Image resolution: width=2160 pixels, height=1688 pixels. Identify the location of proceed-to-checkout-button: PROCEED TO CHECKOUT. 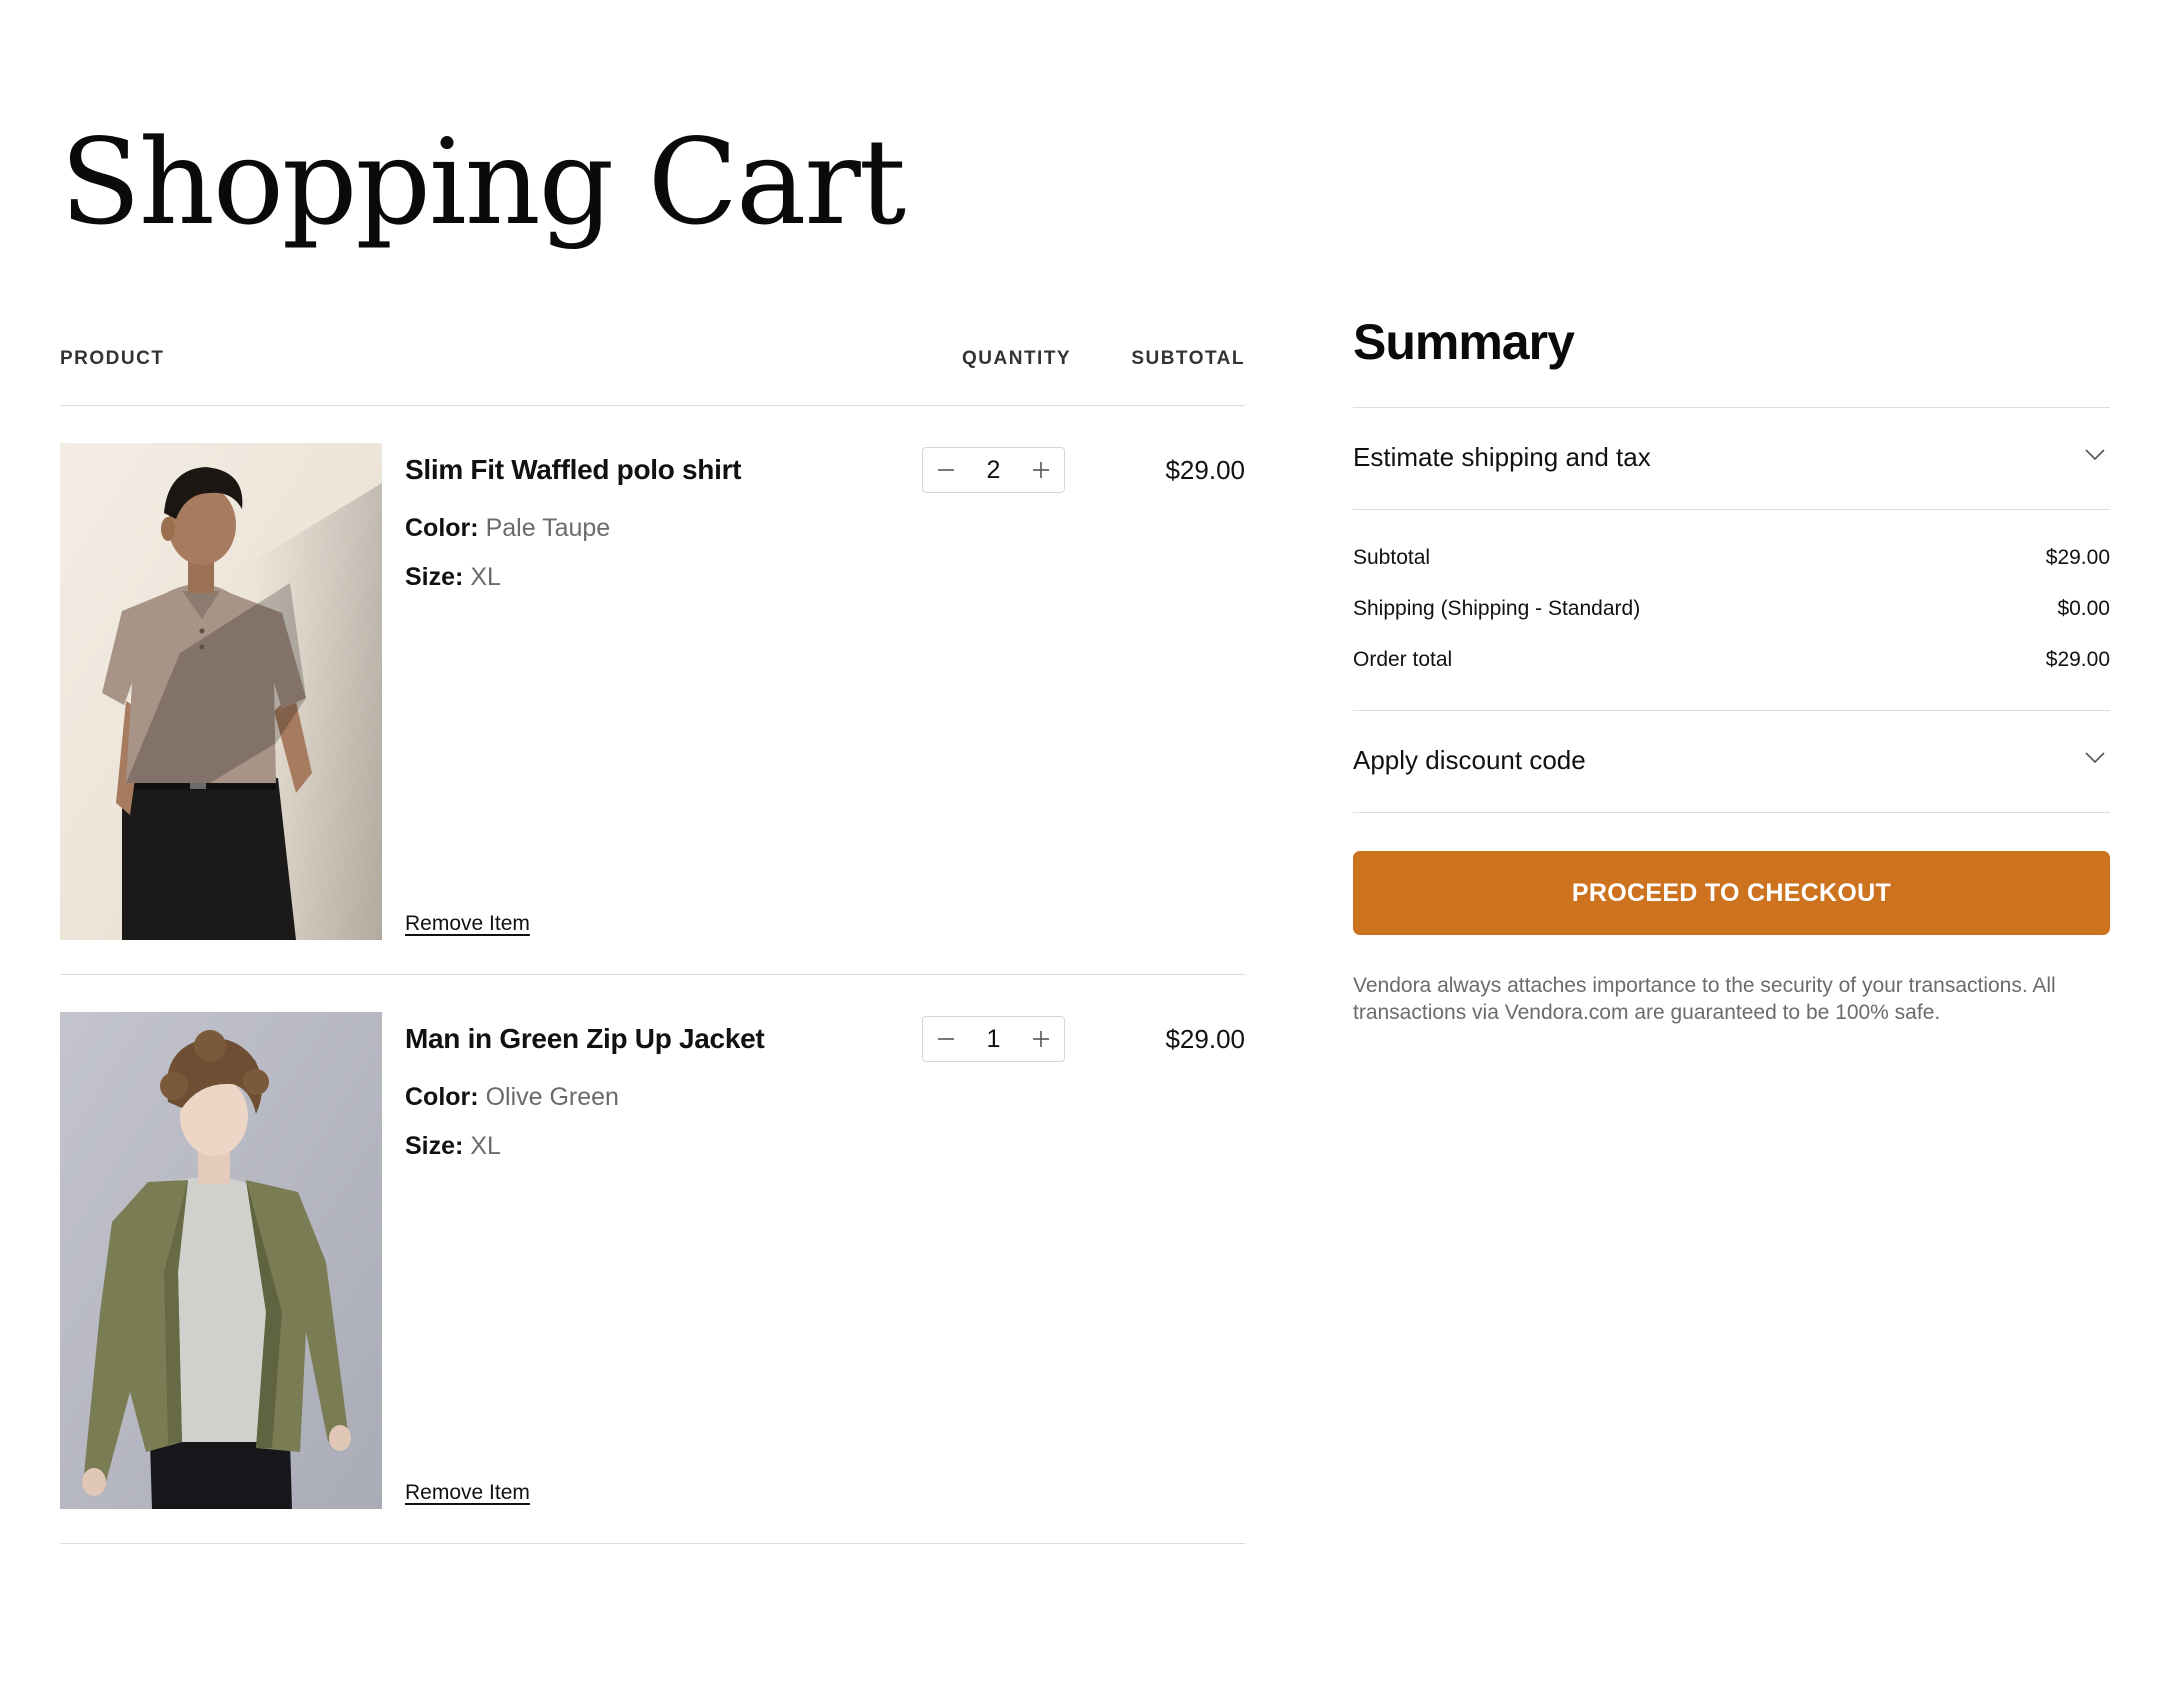
(1731, 893).